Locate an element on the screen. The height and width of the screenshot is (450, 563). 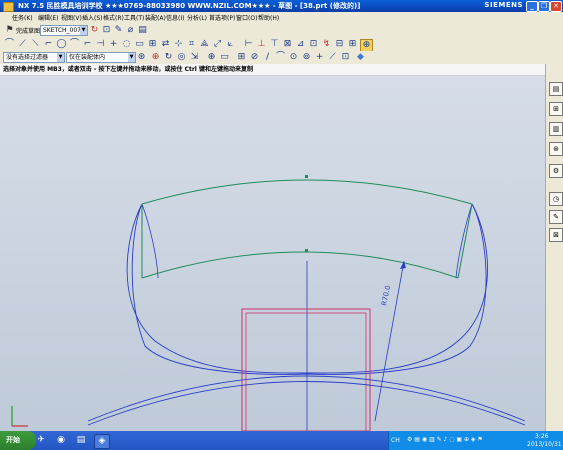
pattern-icon: ⊞ is located at coordinates (152, 44).